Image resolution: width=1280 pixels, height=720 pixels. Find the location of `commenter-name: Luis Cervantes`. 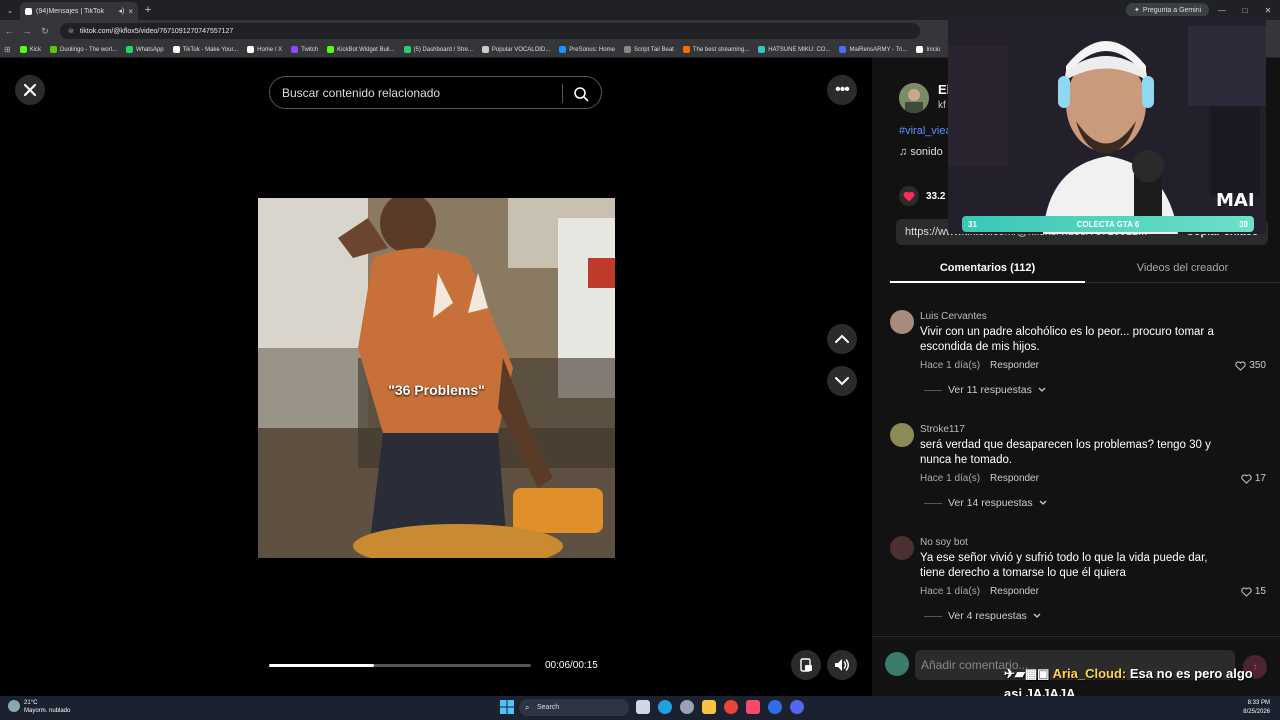

commenter-name: Luis Cervantes is located at coordinates (953, 316).